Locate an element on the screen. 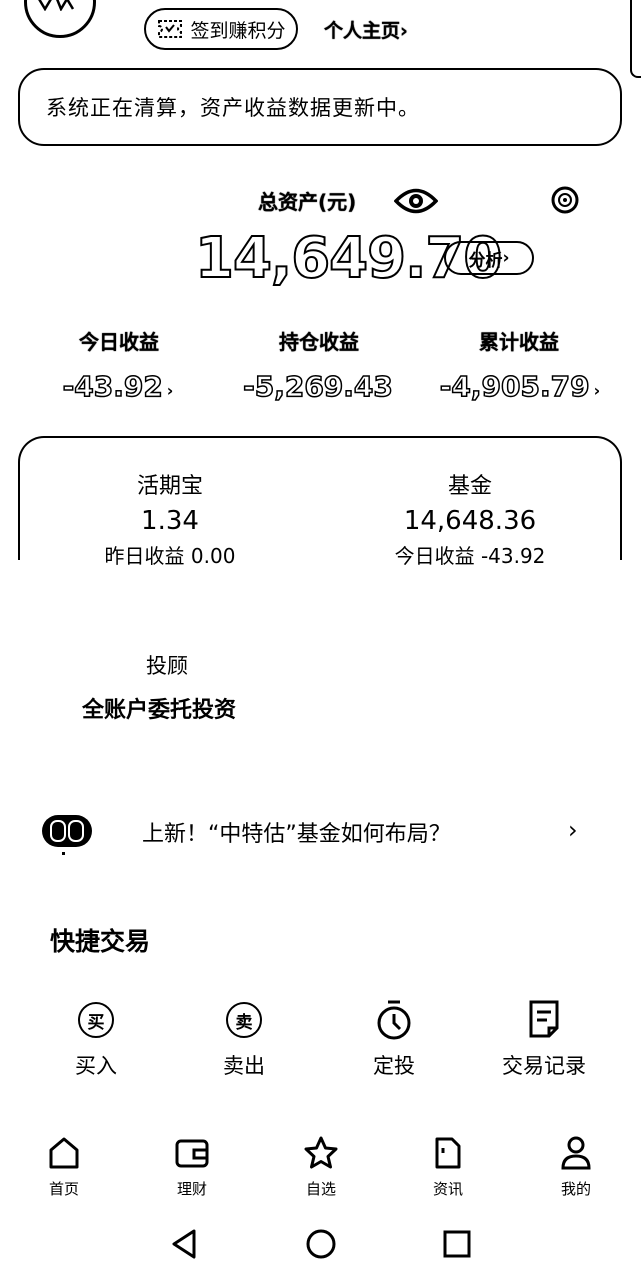  fund-column: 基金 14,648.36 今日收益 -43.92 is located at coordinates (470, 518).